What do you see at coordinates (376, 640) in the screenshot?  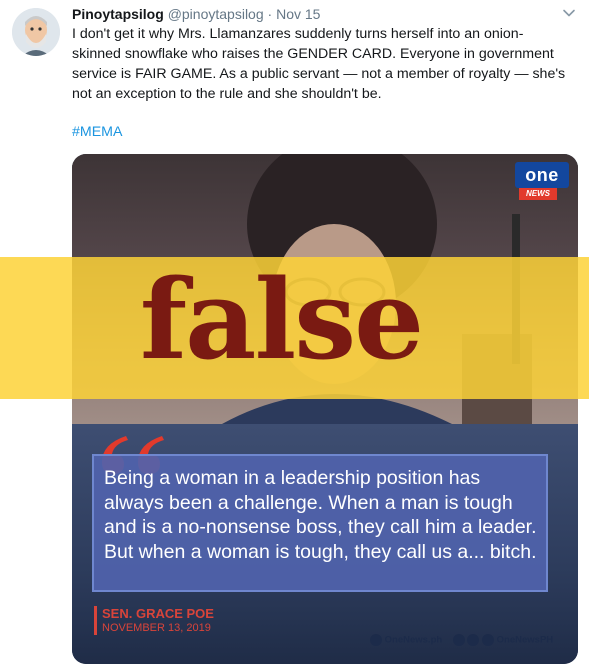 I see `globe-icon` at bounding box center [376, 640].